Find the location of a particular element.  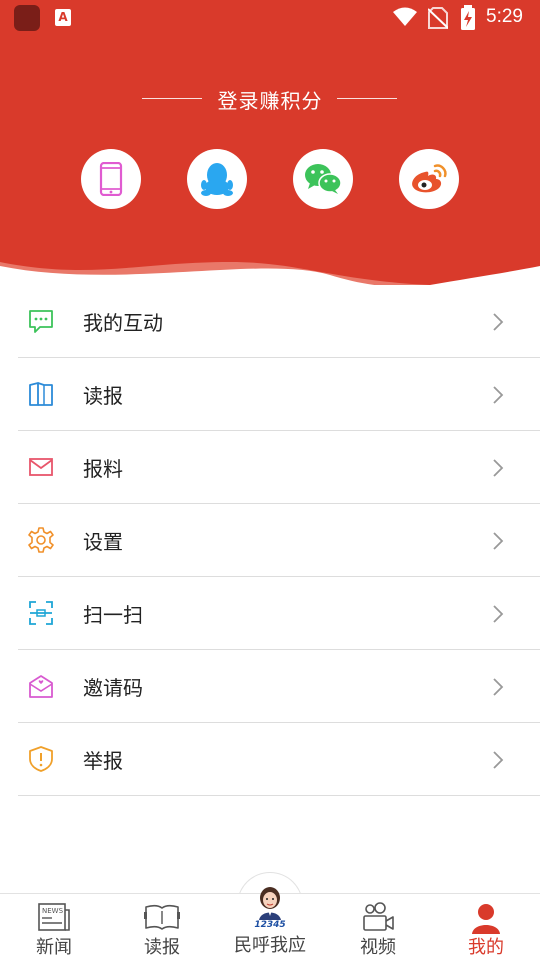

phone-login-button is located at coordinates (111, 179).